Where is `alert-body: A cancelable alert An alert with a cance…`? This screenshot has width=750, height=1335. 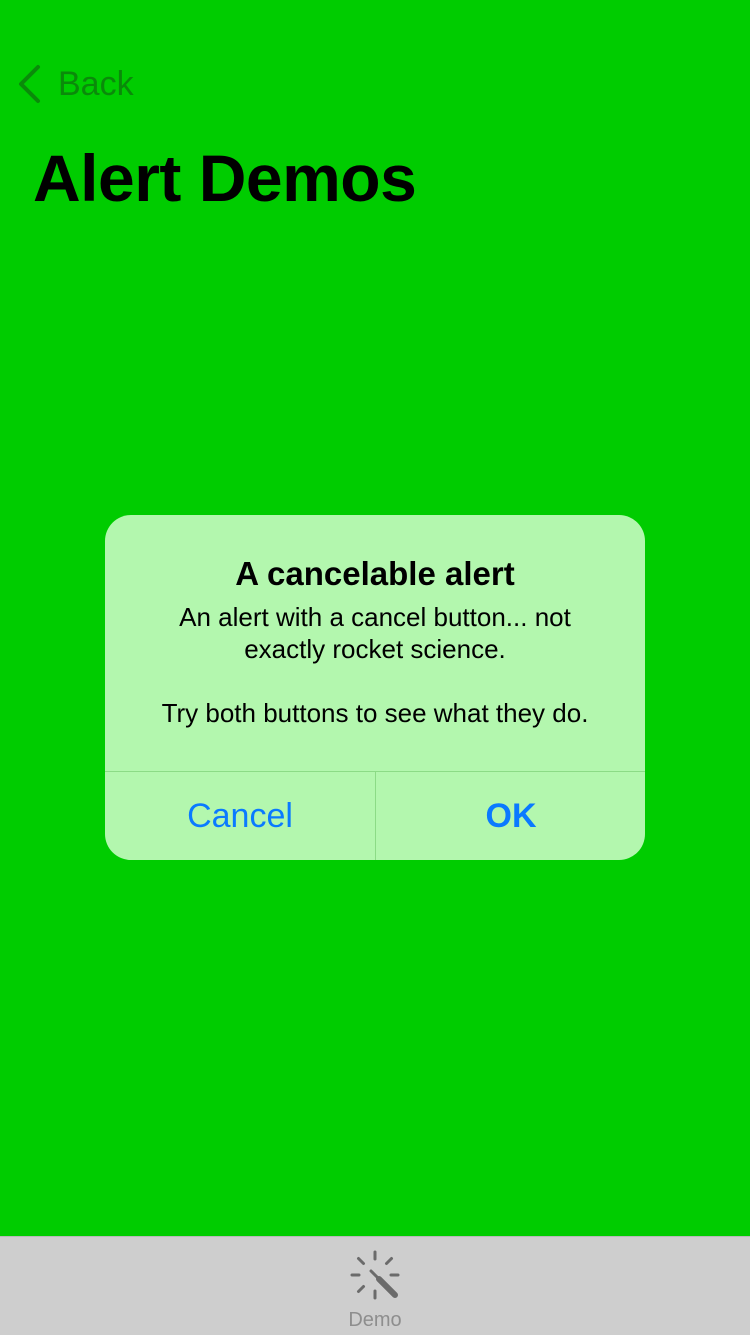
alert-body: A cancelable alert An alert with a cance… is located at coordinates (375, 643).